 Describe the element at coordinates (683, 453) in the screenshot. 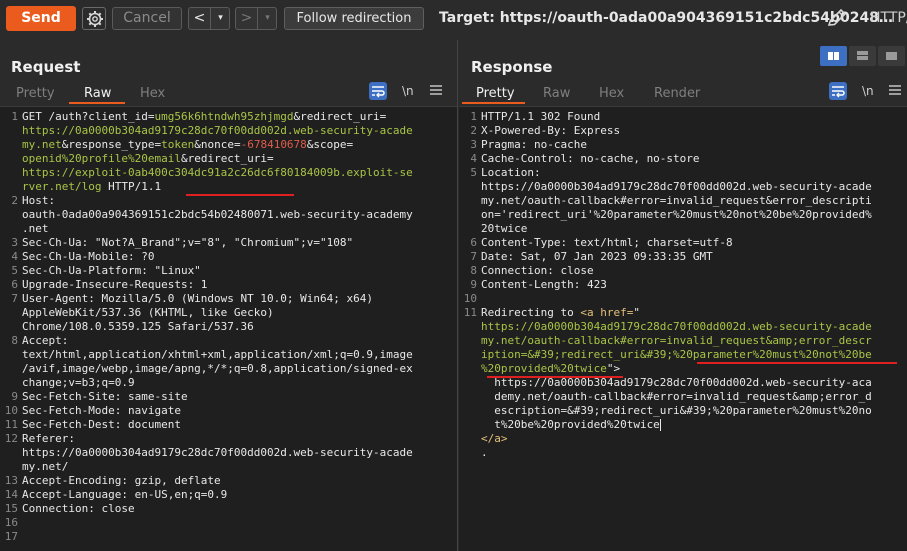

I see `response-line: .` at that location.